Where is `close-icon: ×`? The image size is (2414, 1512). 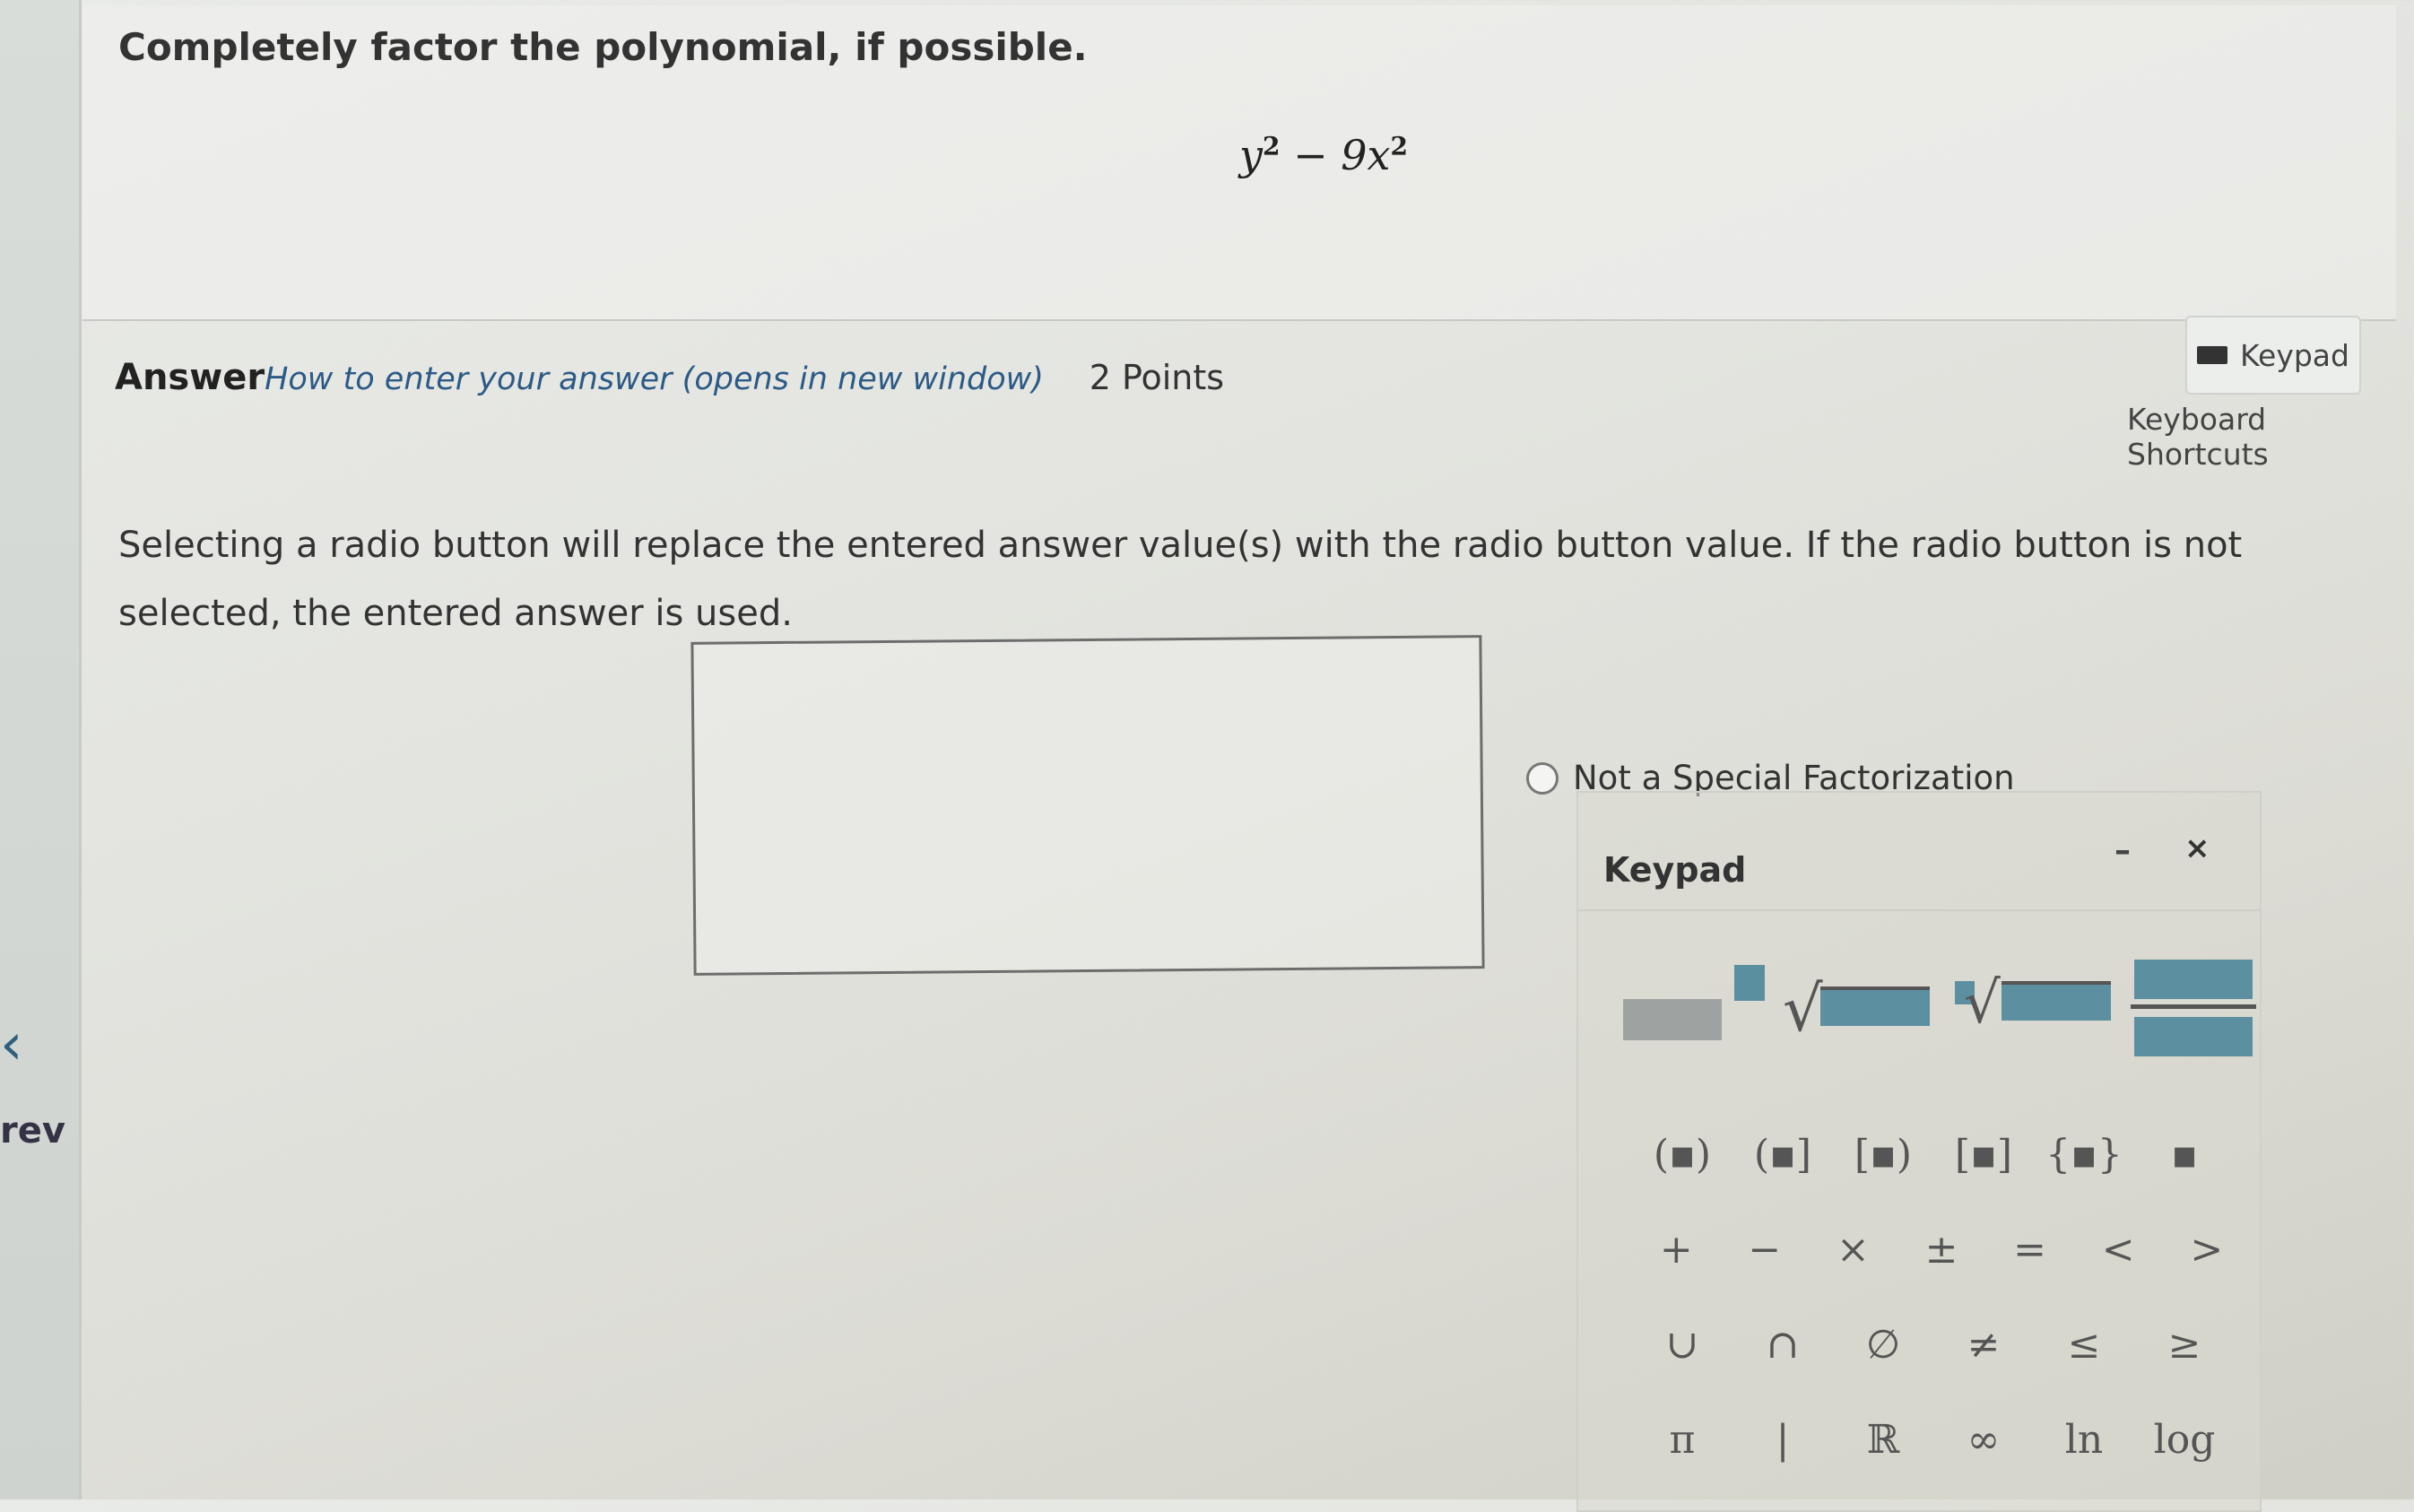 close-icon: × is located at coordinates (2197, 848).